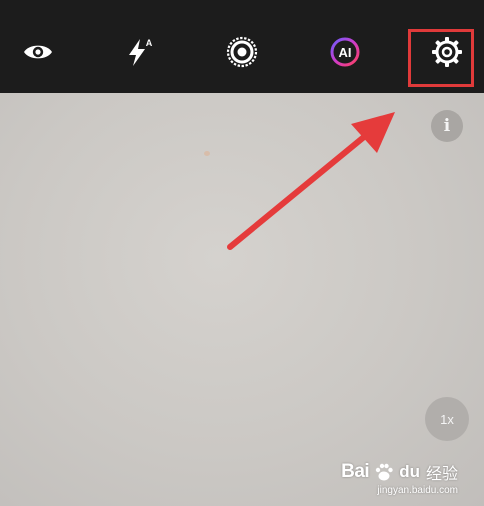  I want to click on ai-mode-button: AI, so click(345, 52).